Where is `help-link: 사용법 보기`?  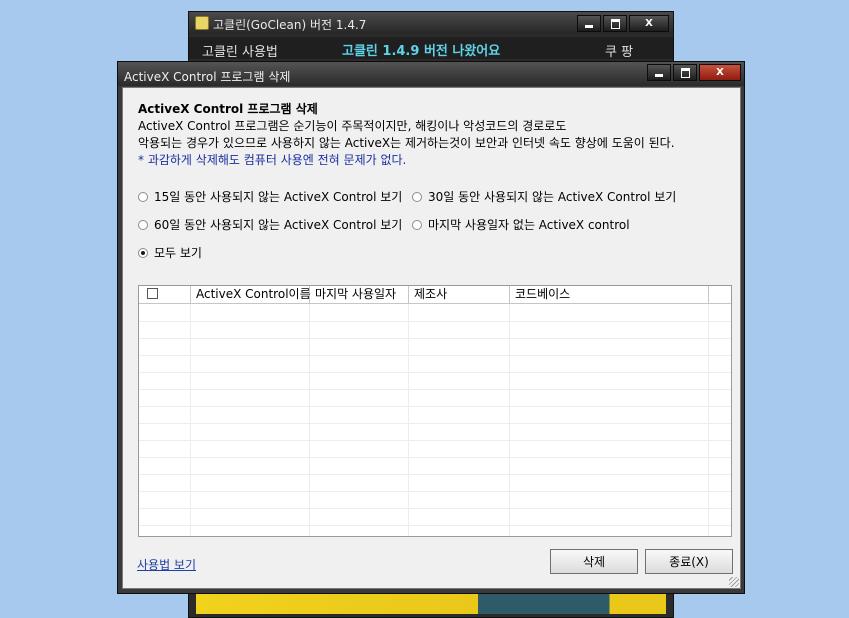 help-link: 사용법 보기 is located at coordinates (166, 564).